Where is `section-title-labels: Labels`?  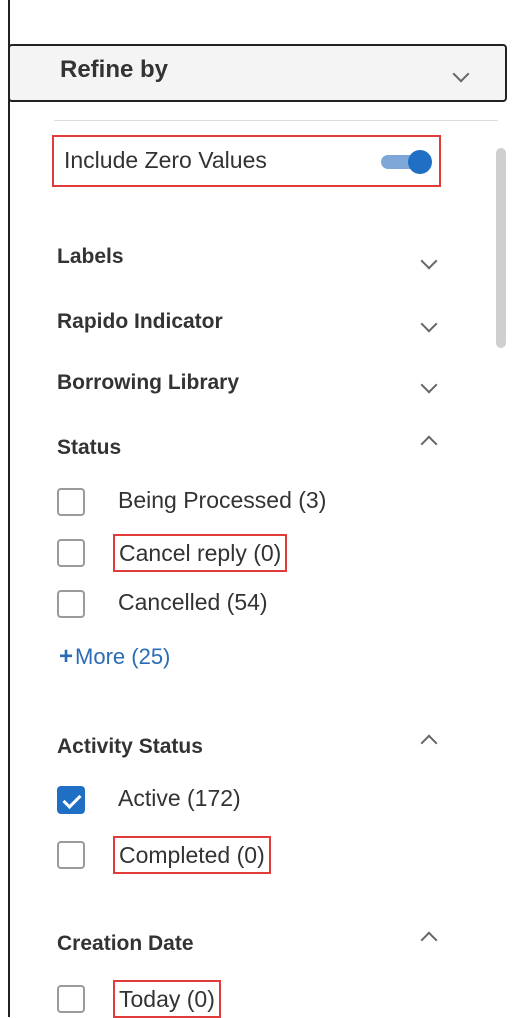
section-title-labels: Labels is located at coordinates (90, 257).